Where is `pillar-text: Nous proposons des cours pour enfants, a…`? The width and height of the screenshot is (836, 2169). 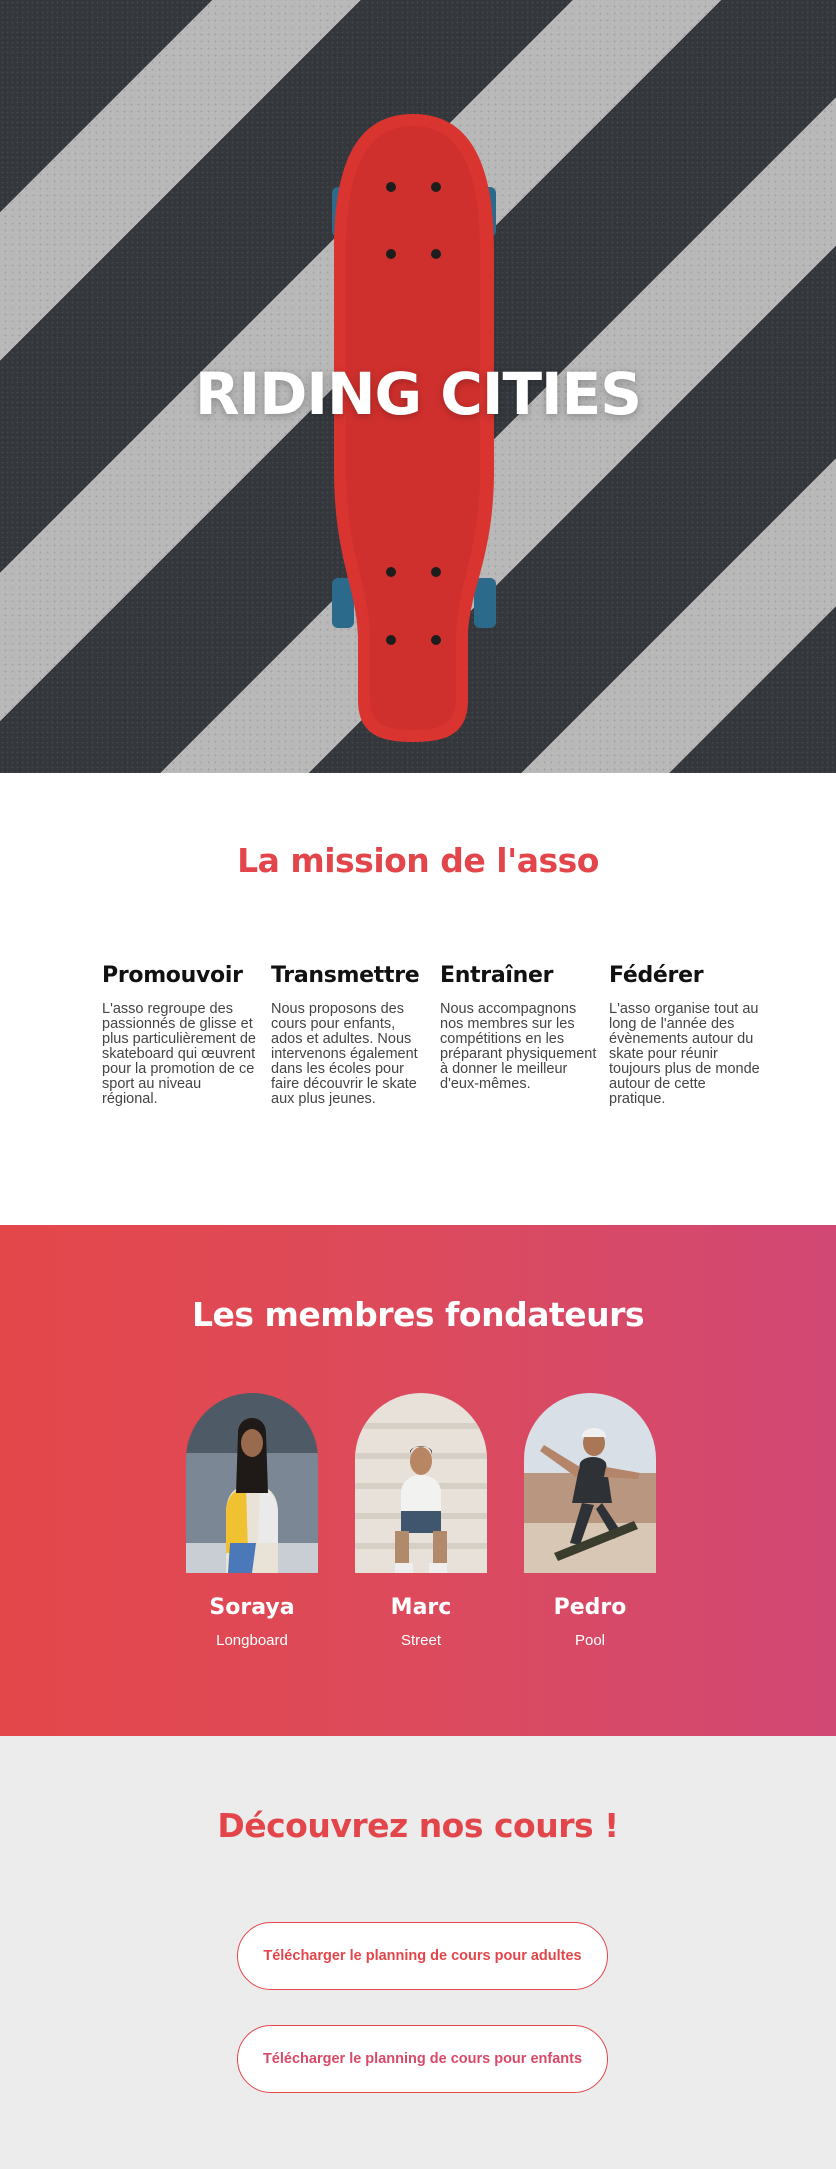 pillar-text: Nous proposons des cours pour enfants, a… is located at coordinates (344, 1054).